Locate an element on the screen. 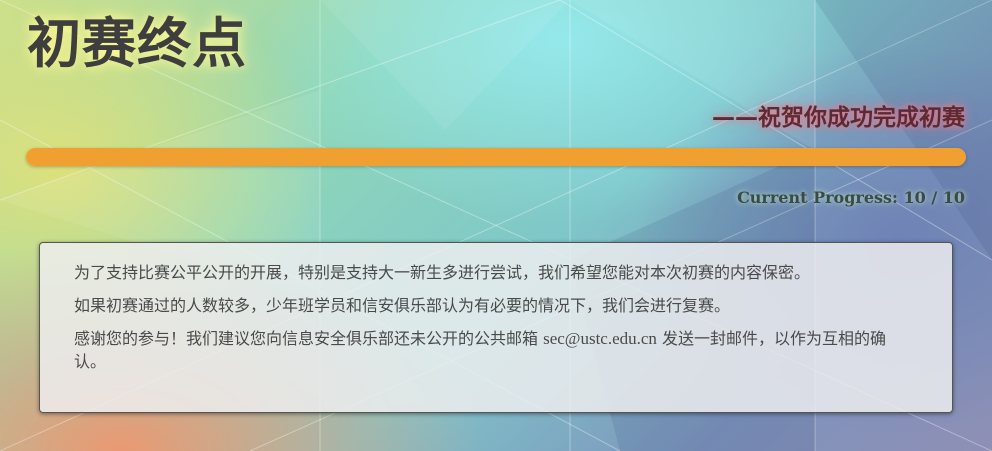 The image size is (992, 451). page-title: 初赛终点 is located at coordinates (137, 43).